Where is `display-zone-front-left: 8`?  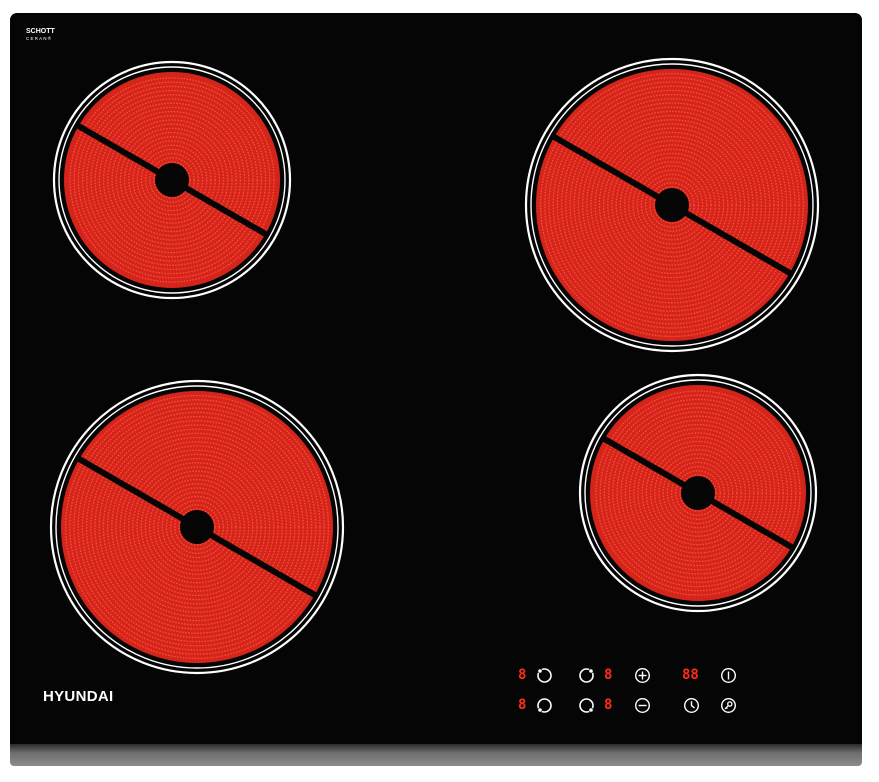 display-zone-front-left: 8 is located at coordinates (522, 705).